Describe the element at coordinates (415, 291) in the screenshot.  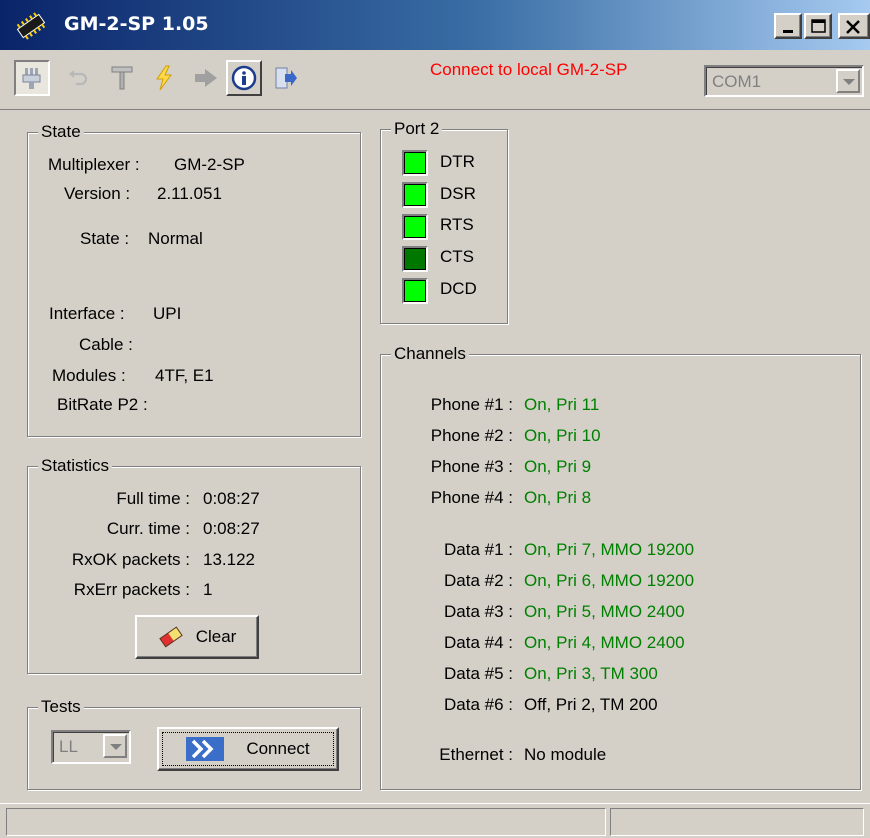
I see `dcd-led` at that location.